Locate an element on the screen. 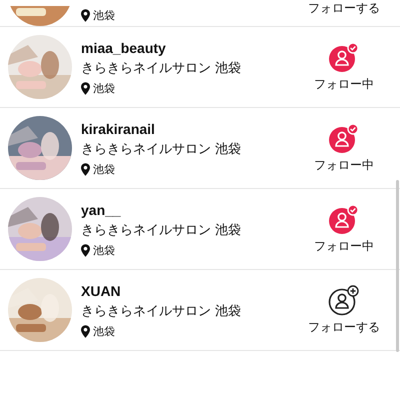 This screenshot has height=400, width=400. username: yan__ is located at coordinates (101, 209).